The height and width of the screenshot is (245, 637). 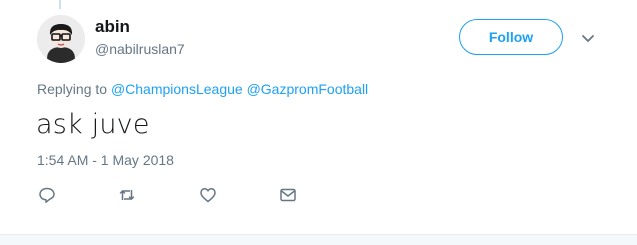 I want to click on chevron-down-icon, so click(x=588, y=38).